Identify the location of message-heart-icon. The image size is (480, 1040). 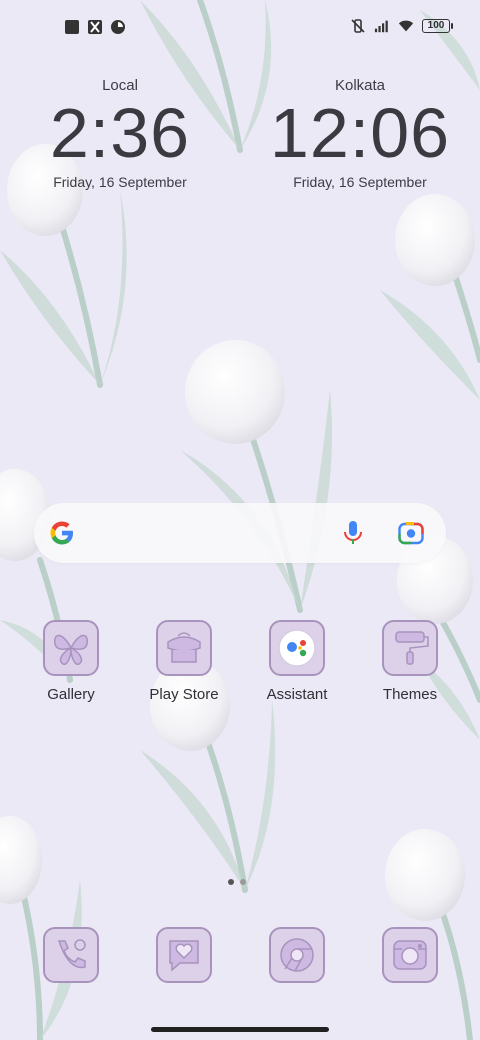
(184, 956).